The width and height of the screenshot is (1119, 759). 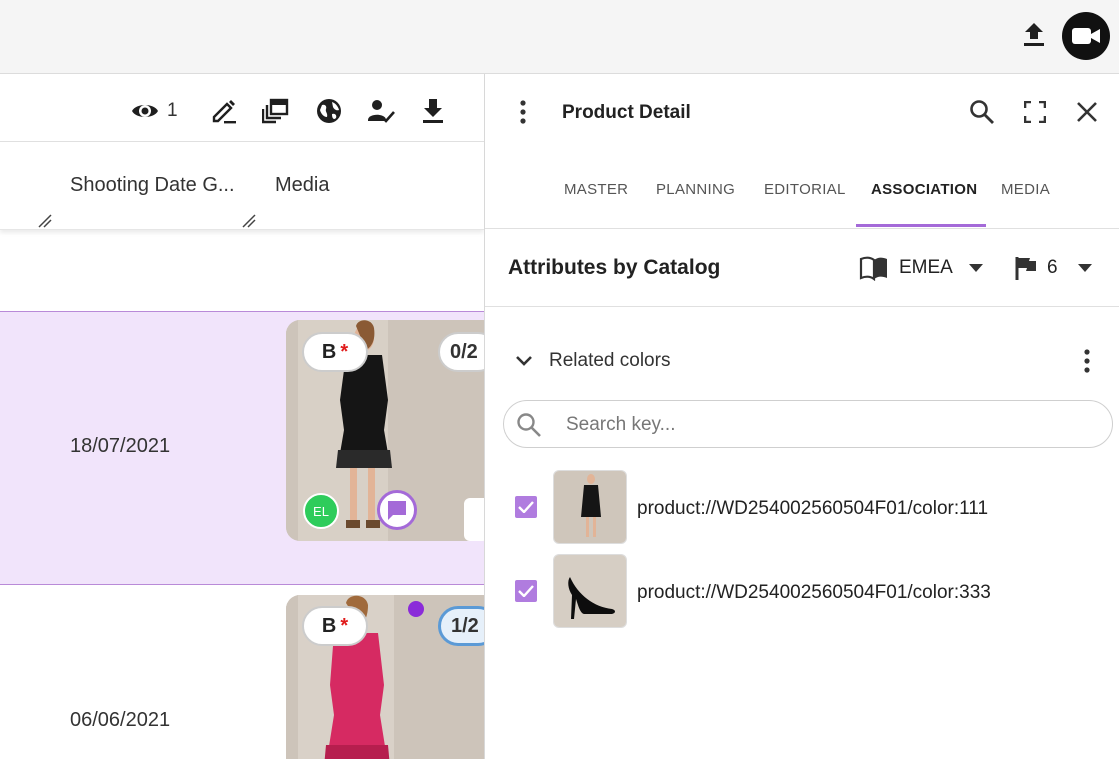 What do you see at coordinates (695, 189) in the screenshot?
I see `tab-planning: PLANNING` at bounding box center [695, 189].